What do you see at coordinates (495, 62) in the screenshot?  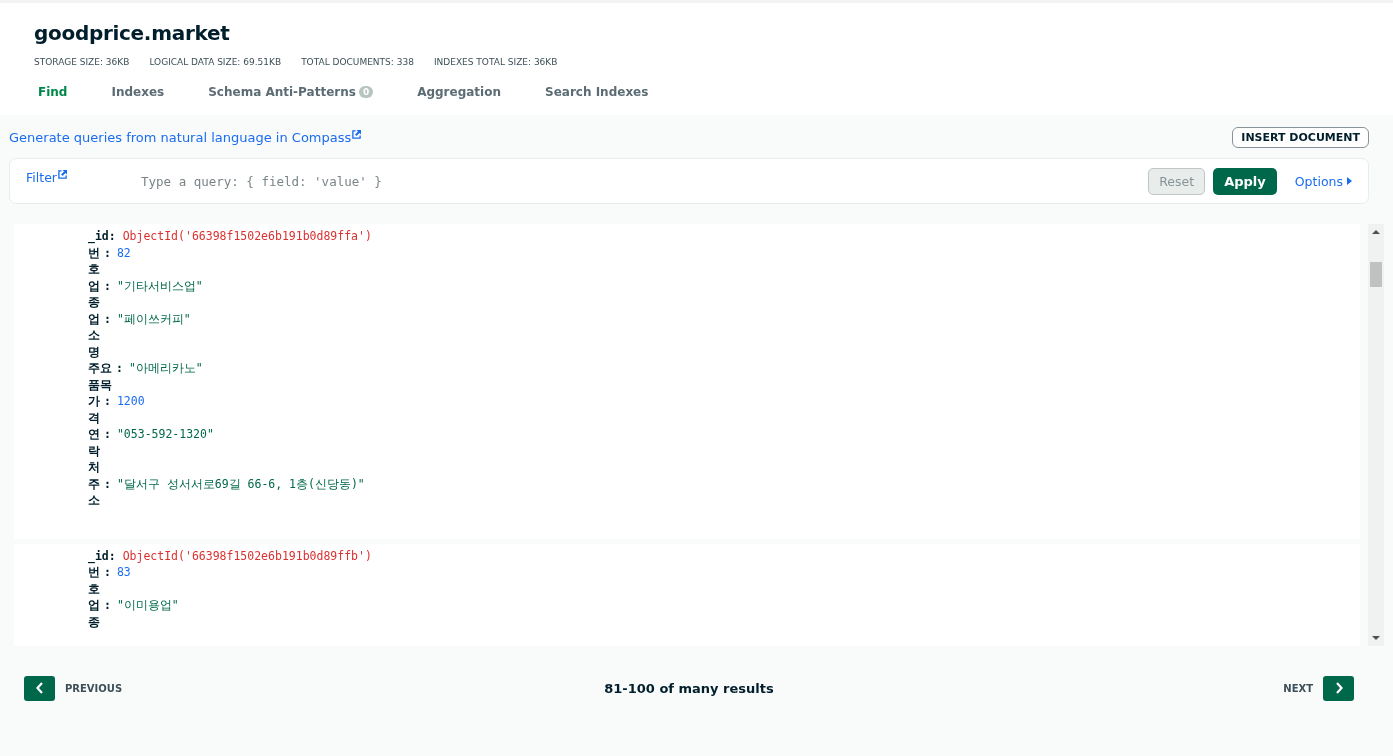 I see `stat-text: INDEXES TOTAL SIZE: 36KB` at bounding box center [495, 62].